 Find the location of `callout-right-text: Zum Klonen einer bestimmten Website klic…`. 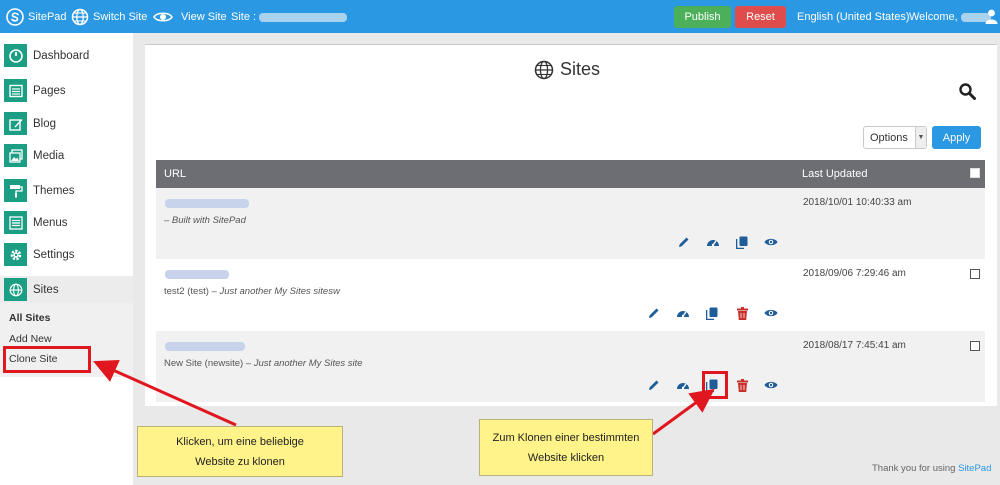

callout-right-text: Zum Klonen einer bestimmten Website klic… is located at coordinates (566, 447).